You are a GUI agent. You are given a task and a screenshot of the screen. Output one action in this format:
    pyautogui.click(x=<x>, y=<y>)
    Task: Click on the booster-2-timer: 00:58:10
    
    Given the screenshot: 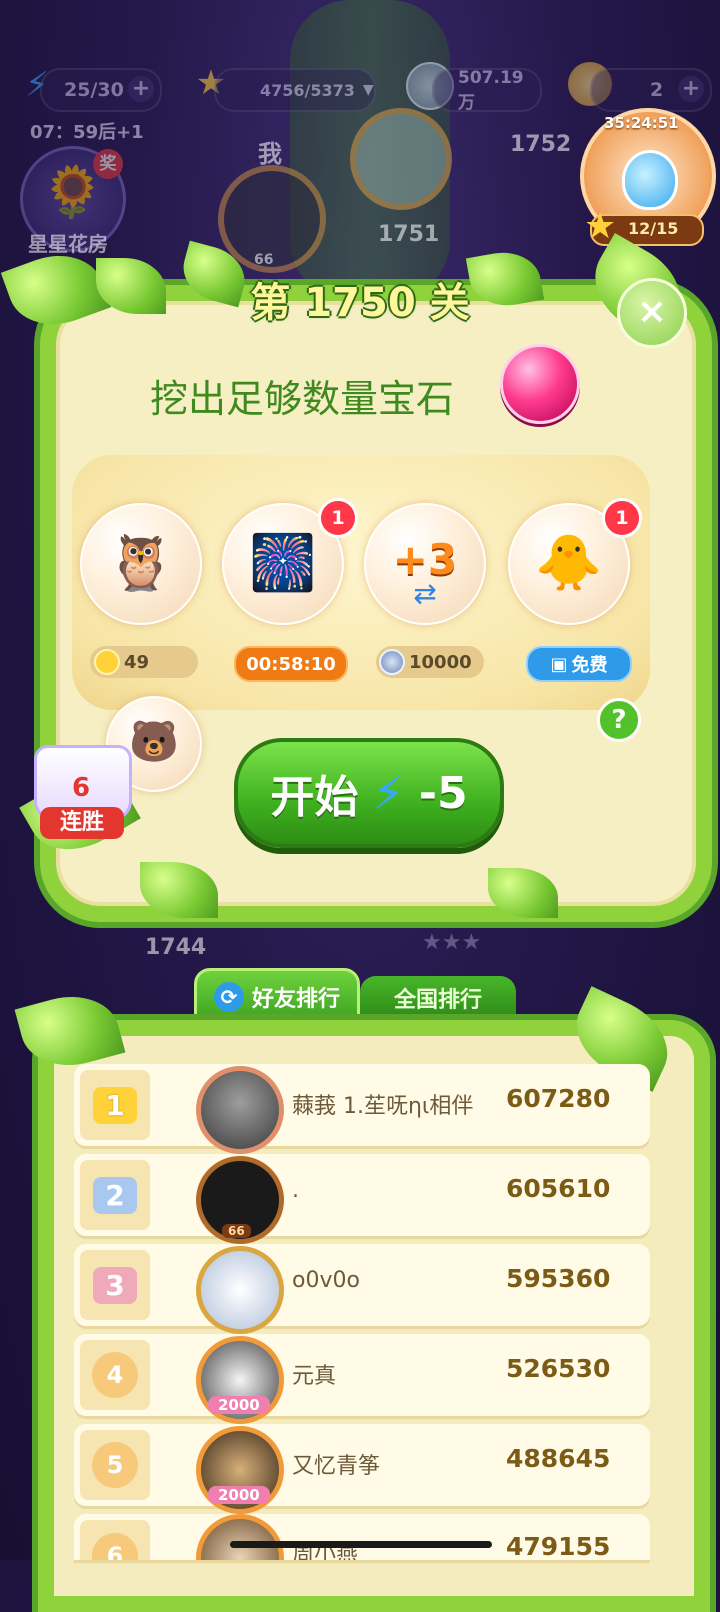 What is the action you would take?
    pyautogui.click(x=291, y=664)
    